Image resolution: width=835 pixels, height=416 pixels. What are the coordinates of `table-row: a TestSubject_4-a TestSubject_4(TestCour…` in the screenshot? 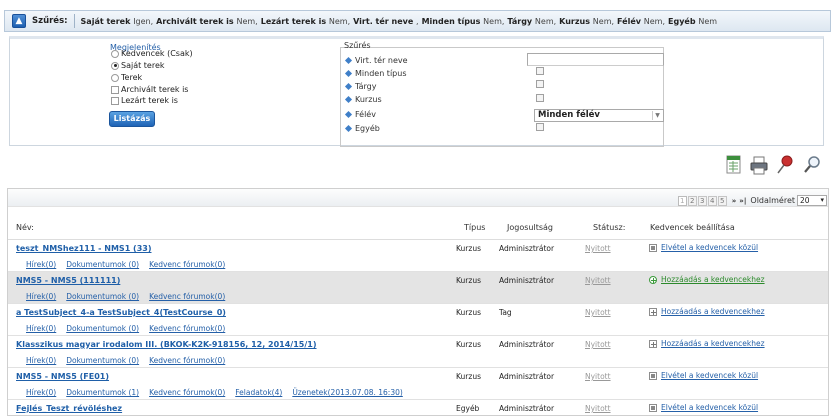 It's located at (418, 320).